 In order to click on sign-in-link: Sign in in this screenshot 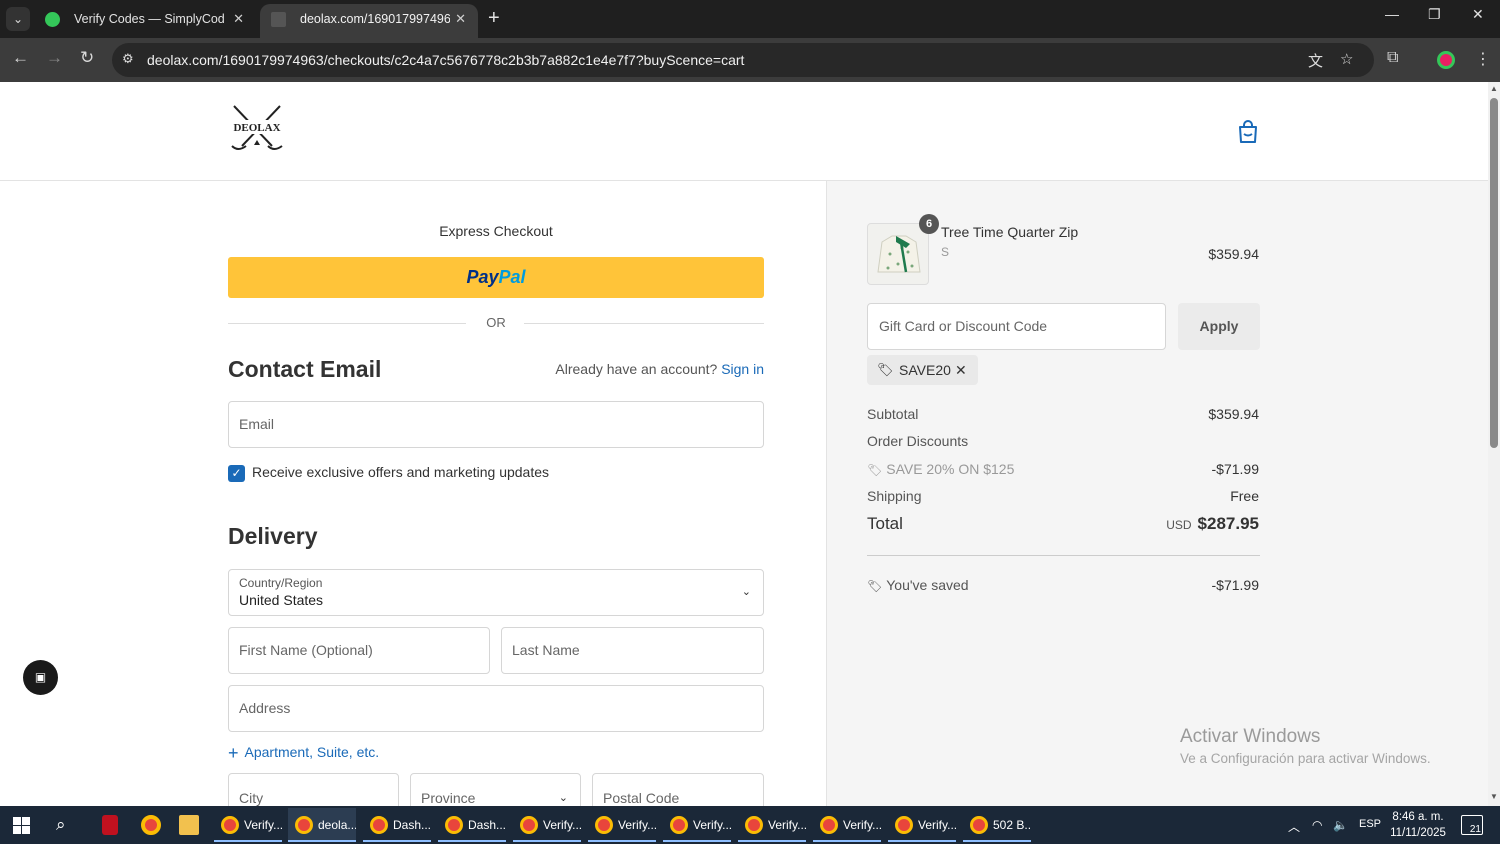, I will do `click(742, 369)`.